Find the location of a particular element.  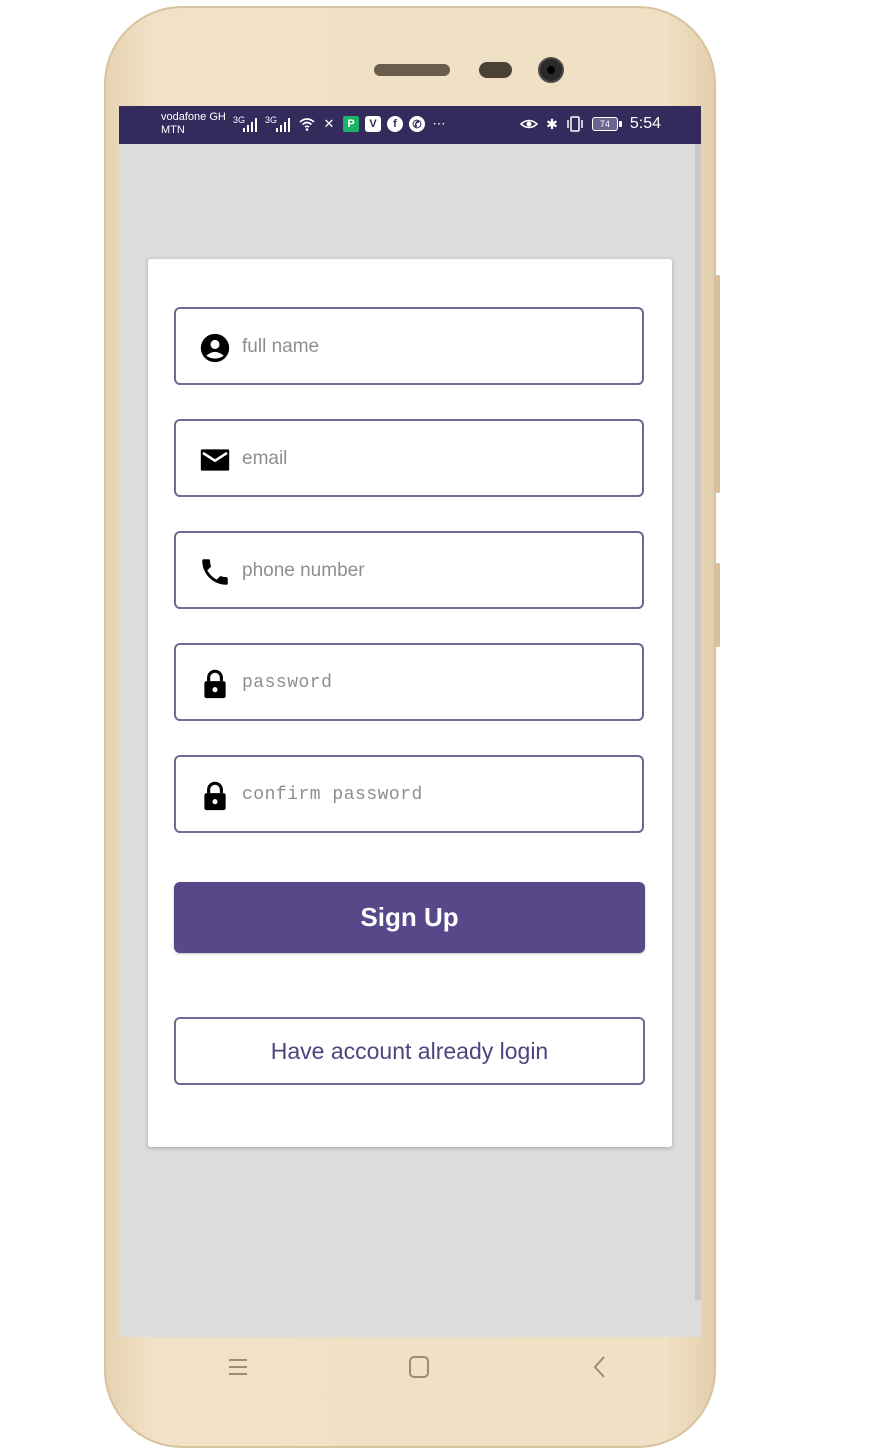

clock: 5:54 is located at coordinates (645, 123).